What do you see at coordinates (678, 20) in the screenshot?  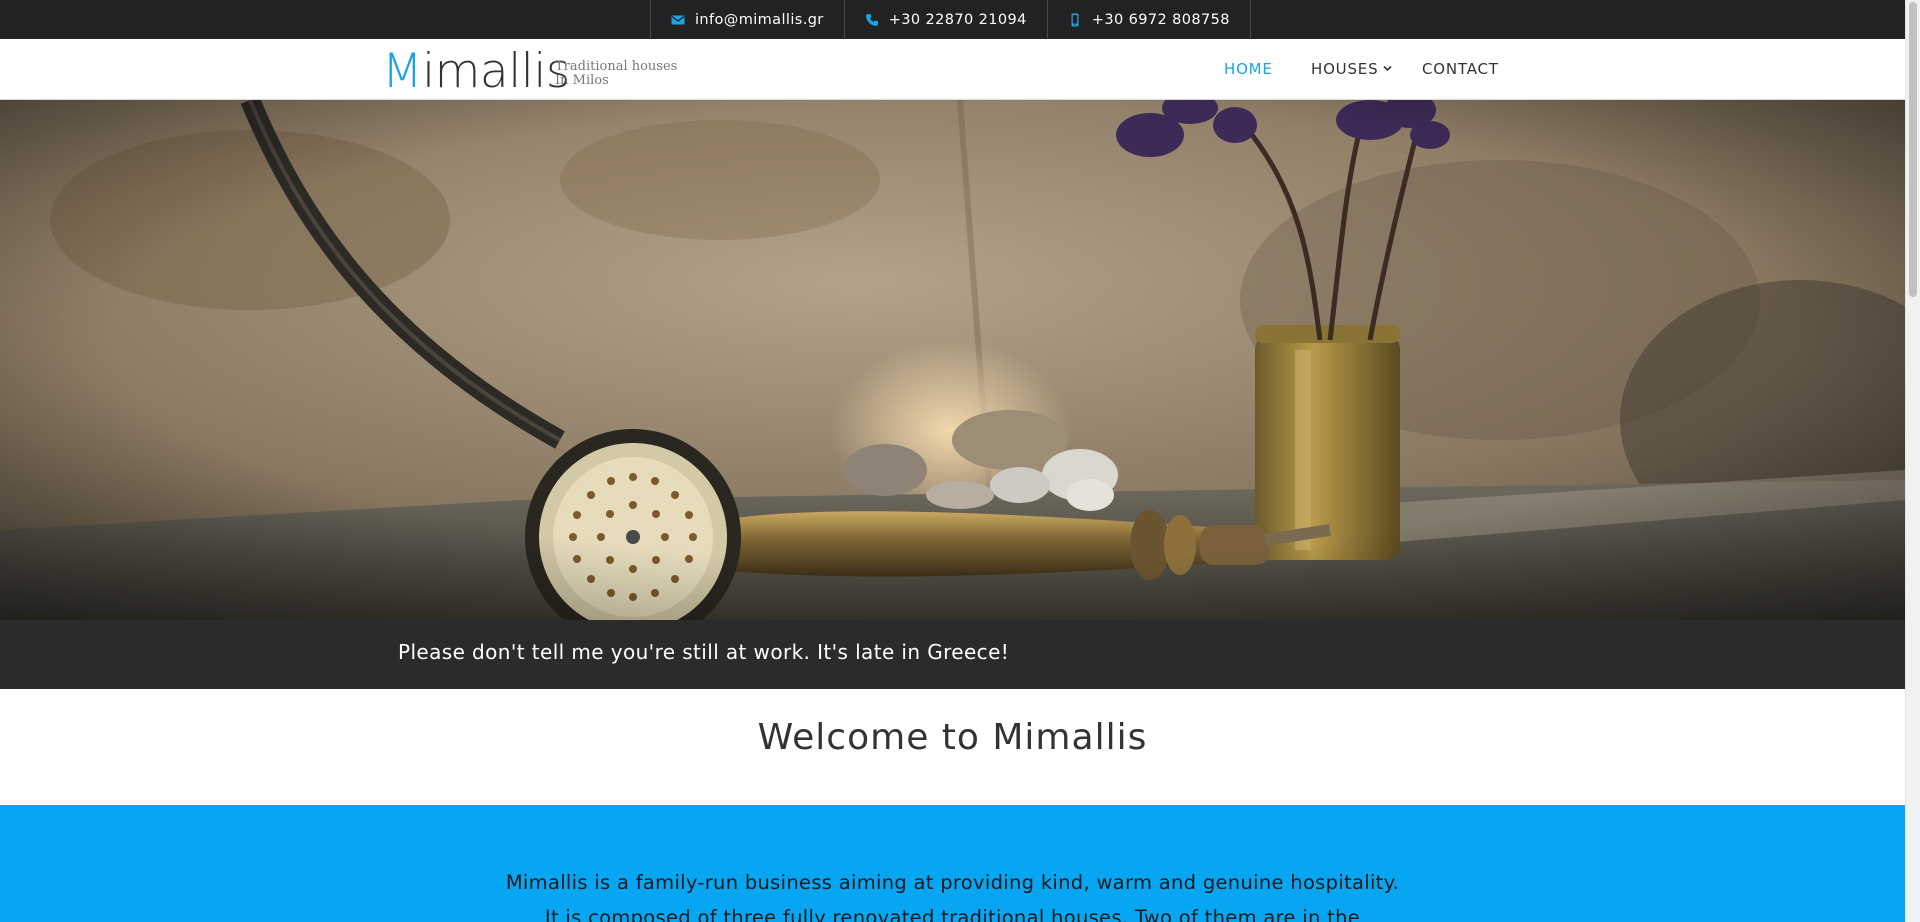 I see `envelope-icon` at bounding box center [678, 20].